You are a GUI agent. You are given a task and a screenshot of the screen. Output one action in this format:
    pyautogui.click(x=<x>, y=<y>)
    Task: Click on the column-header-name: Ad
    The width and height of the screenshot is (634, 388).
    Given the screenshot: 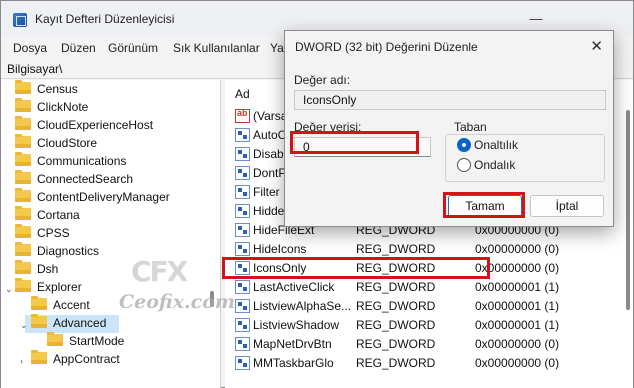 What is the action you would take?
    pyautogui.click(x=242, y=94)
    